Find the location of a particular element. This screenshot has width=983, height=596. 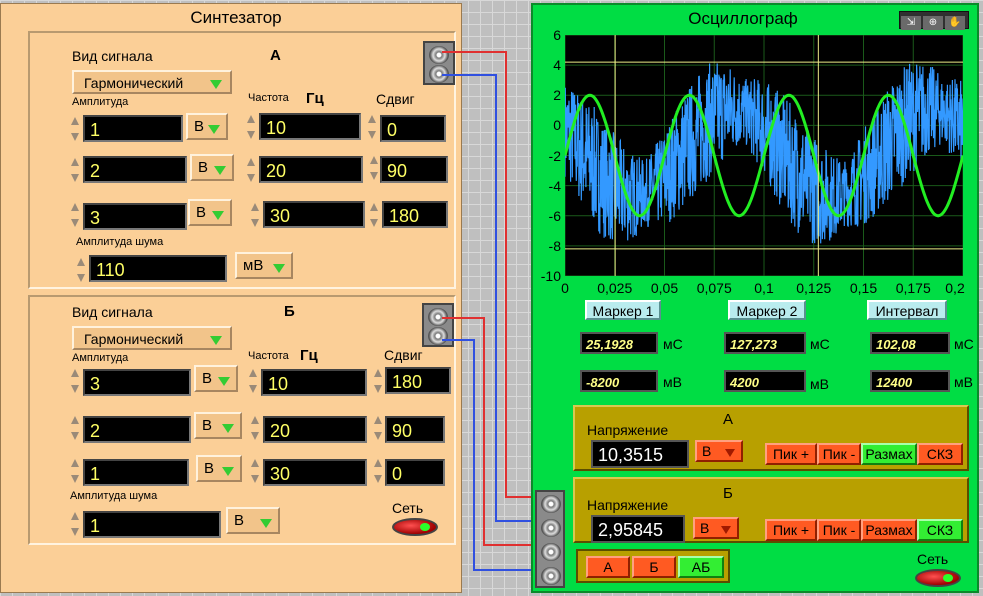

peak-plus-a-button: Пик + is located at coordinates (791, 454).